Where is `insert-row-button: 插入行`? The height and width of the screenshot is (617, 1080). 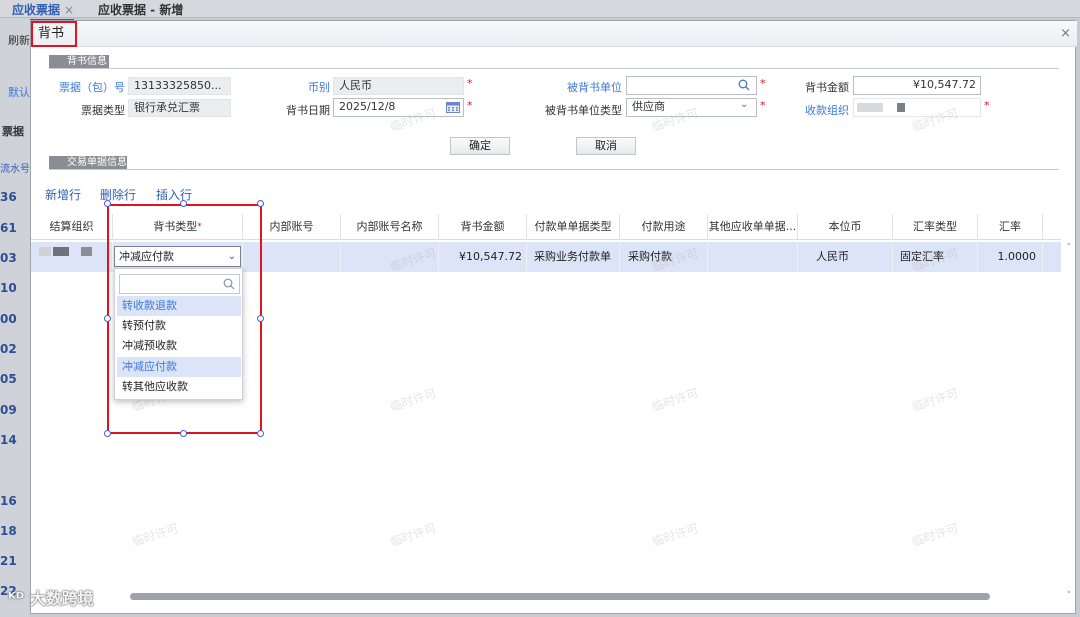 insert-row-button: 插入行 is located at coordinates (174, 194).